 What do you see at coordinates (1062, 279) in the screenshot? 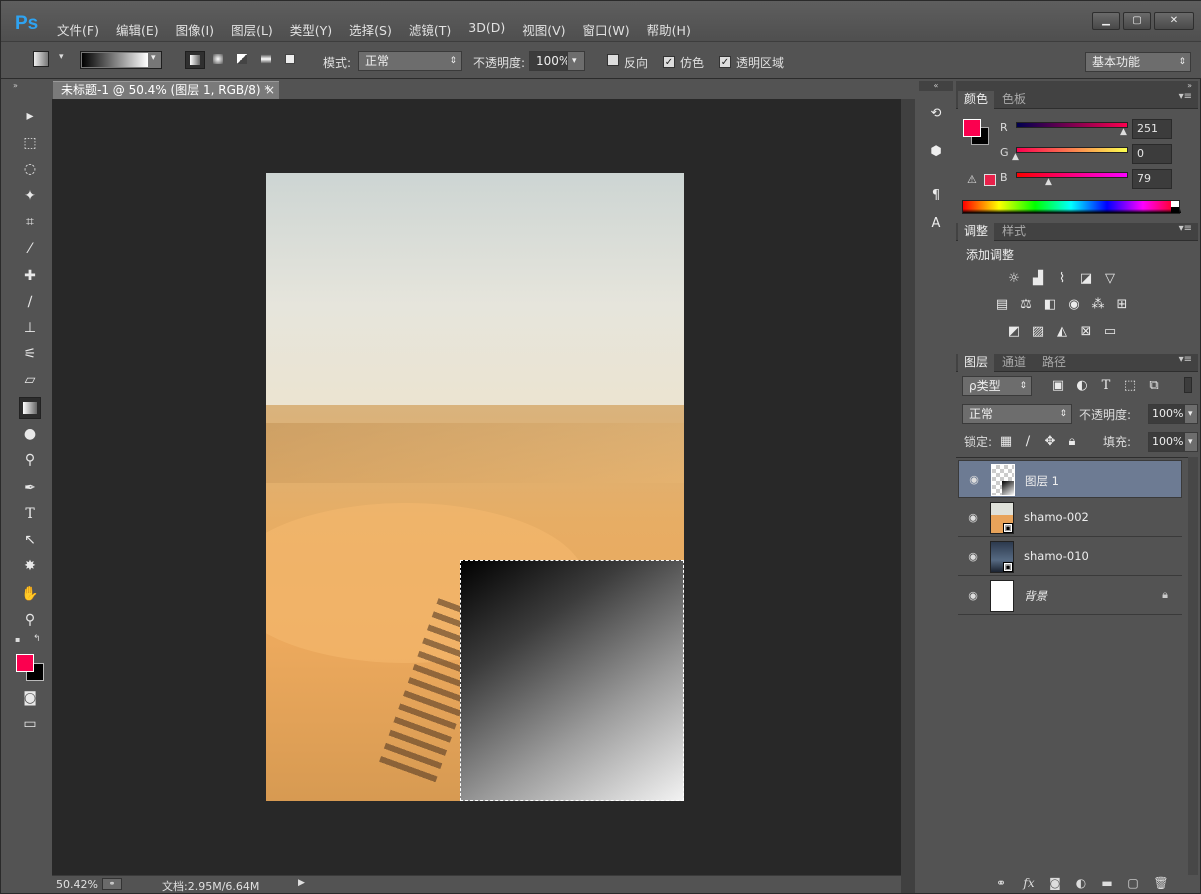
I see `curves-icon: ⌇` at bounding box center [1062, 279].